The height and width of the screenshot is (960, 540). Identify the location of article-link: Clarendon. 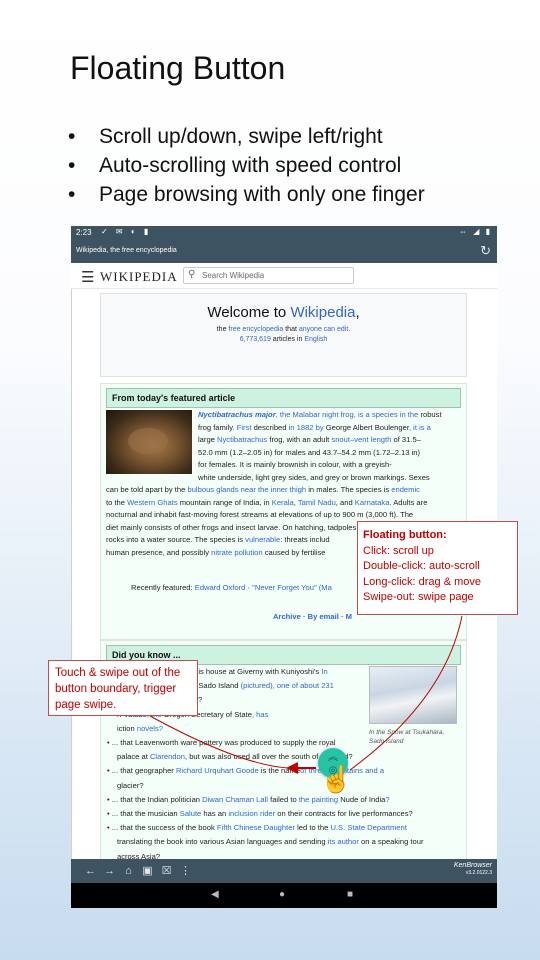
(167, 756).